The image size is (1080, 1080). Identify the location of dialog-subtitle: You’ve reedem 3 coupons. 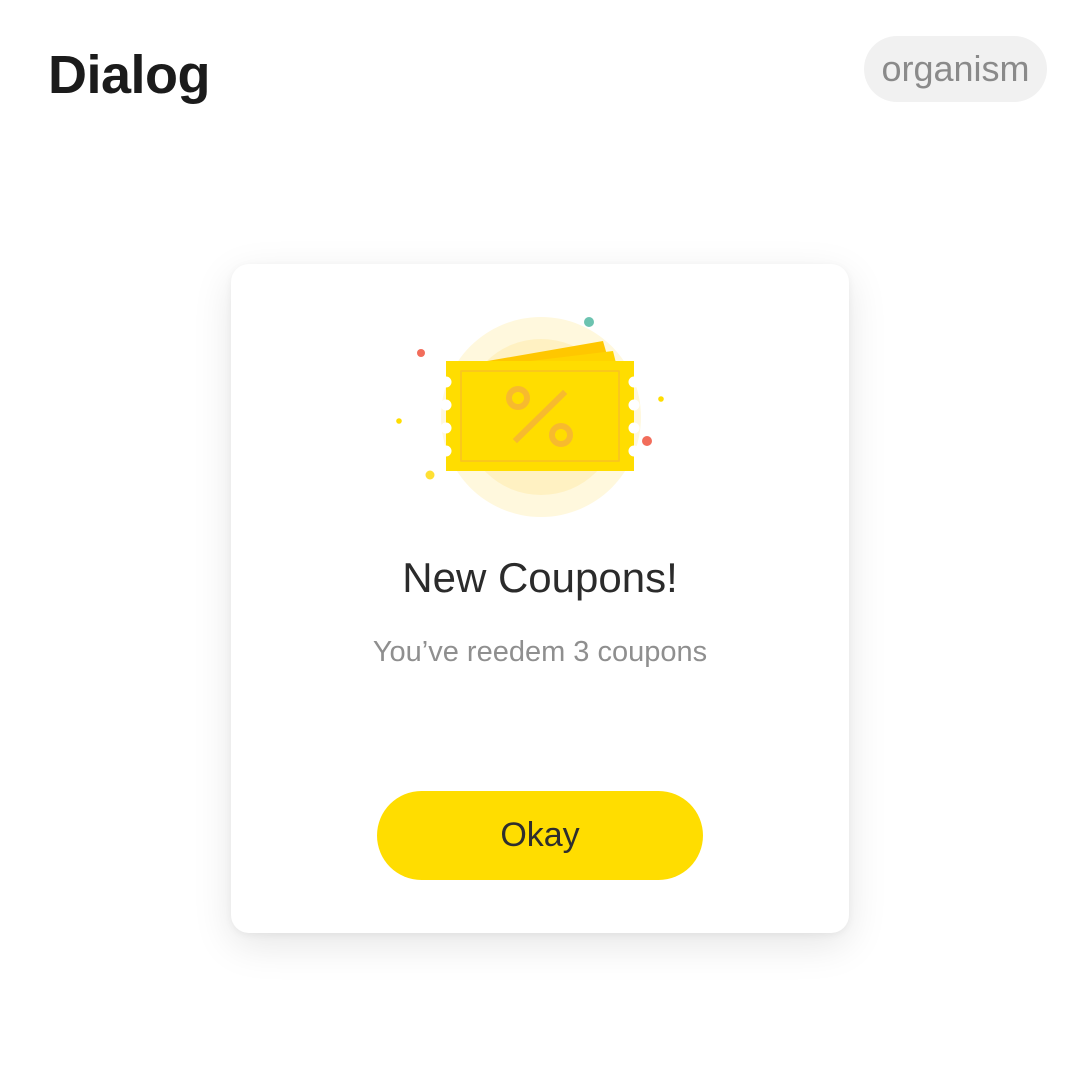
(540, 652).